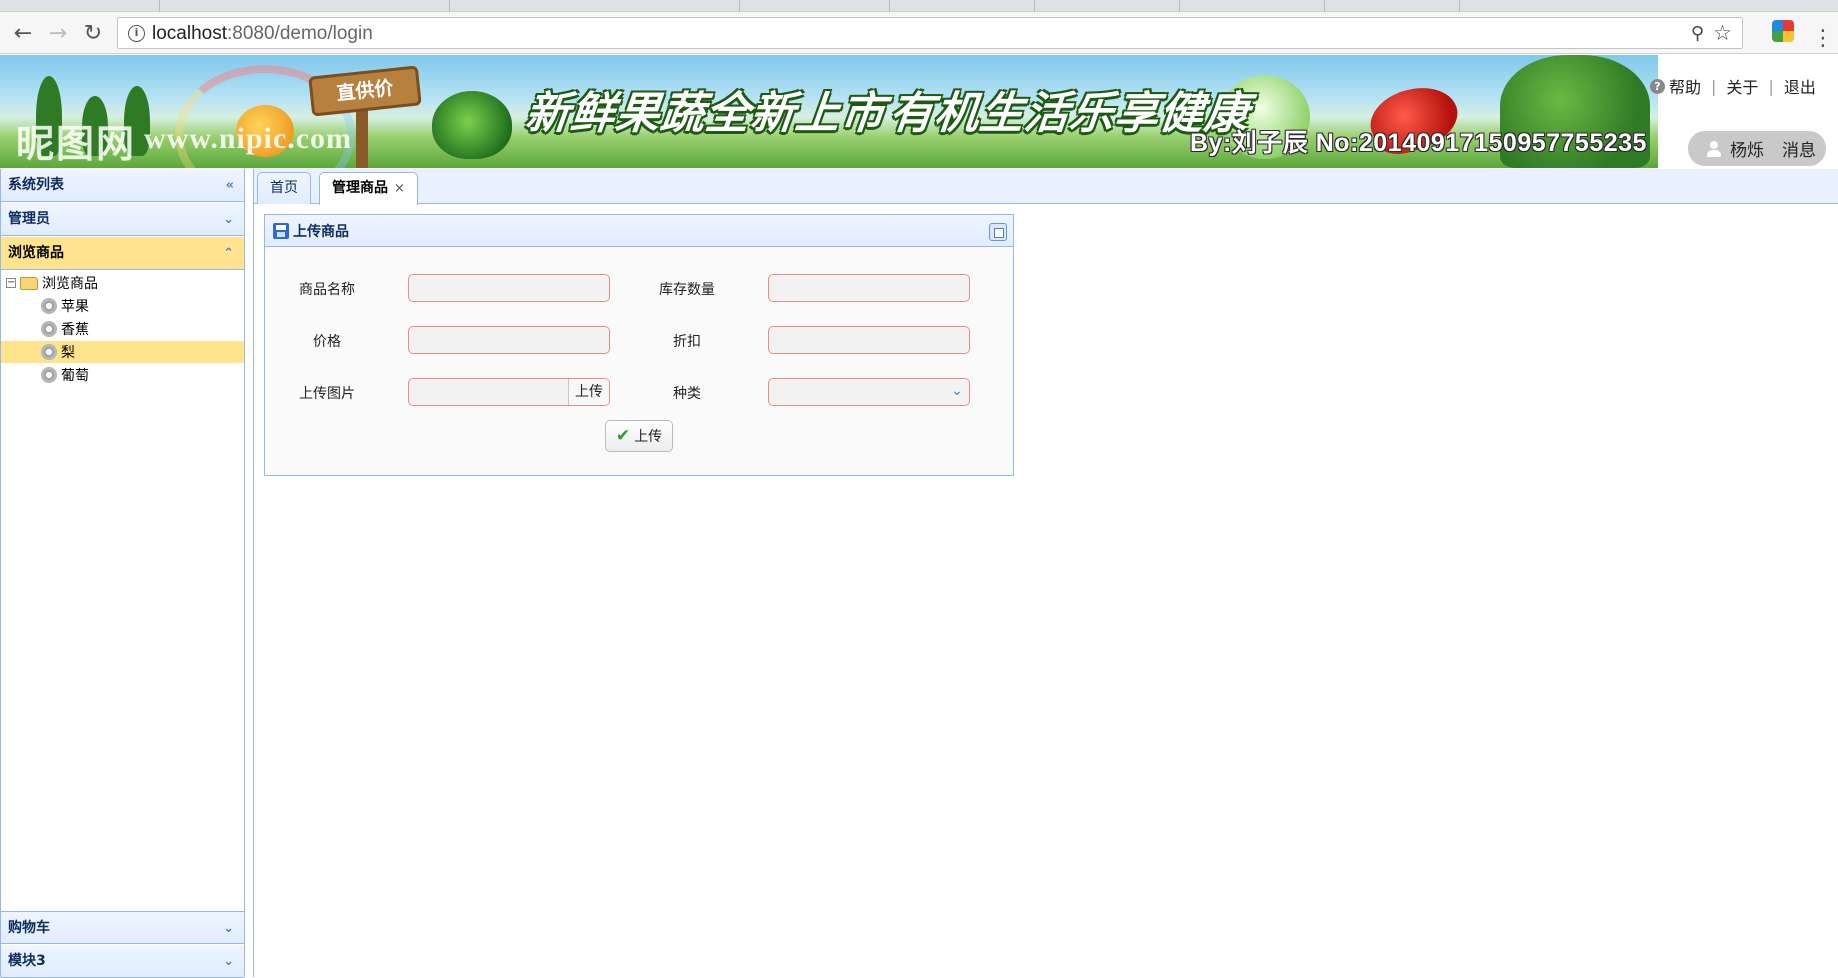 The width and height of the screenshot is (1838, 978). I want to click on chevron-up-icon: ⌃, so click(228, 253).